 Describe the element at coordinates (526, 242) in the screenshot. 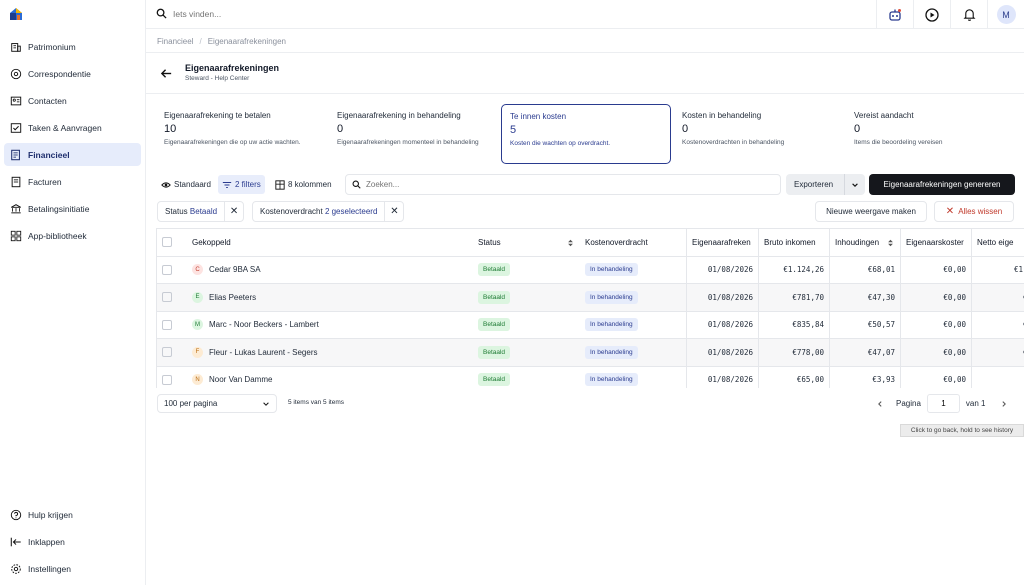

I see `column-header-status: Status` at that location.